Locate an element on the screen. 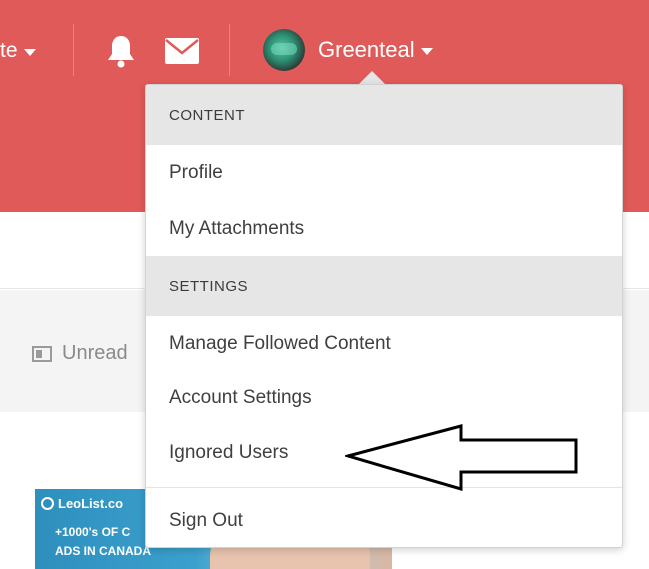 The image size is (649, 569). section-header-settings: SETTINGS is located at coordinates (384, 286).